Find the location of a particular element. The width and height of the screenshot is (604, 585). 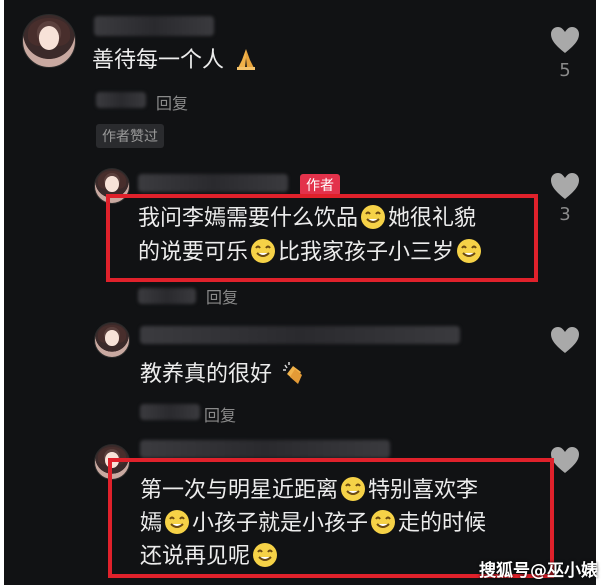

comment-text: 我问李嫣需要什么饮品 她很礼貌 的说要可乐 比我家孩子小三岁 is located at coordinates (311, 236).